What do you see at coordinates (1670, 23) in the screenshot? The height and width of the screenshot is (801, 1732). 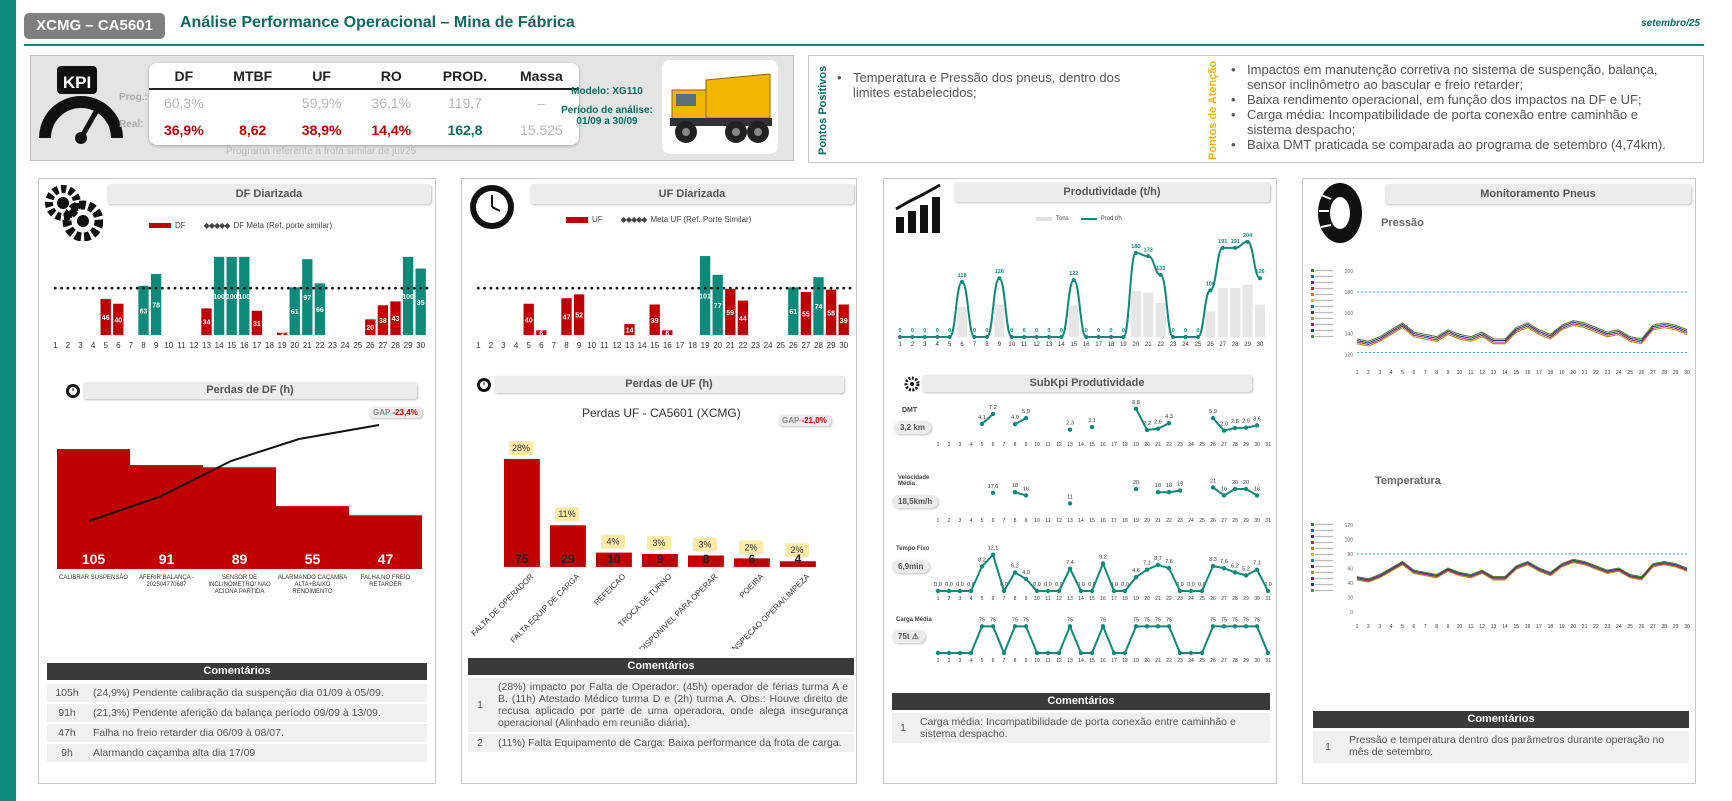 I see `report-date: setembro/25` at bounding box center [1670, 23].